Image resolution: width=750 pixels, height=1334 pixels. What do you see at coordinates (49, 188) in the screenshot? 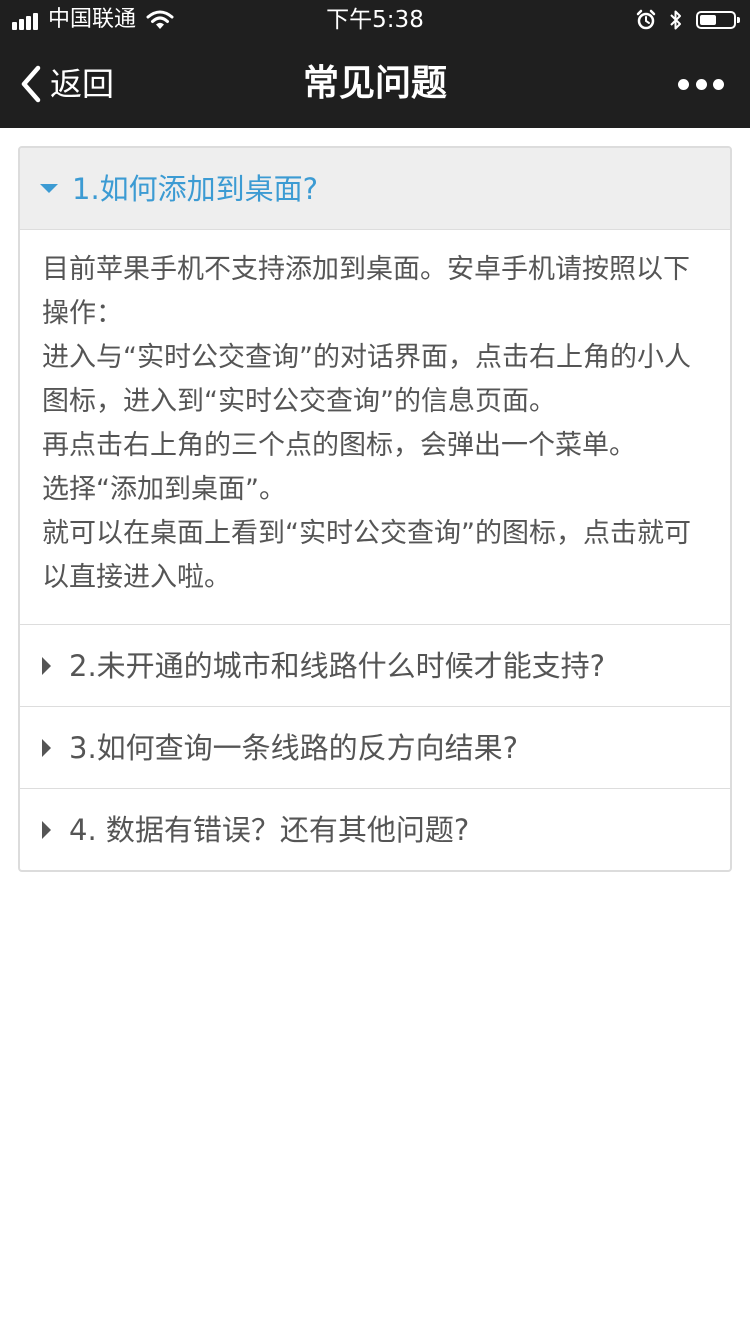
I see `caret-down-icon` at bounding box center [49, 188].